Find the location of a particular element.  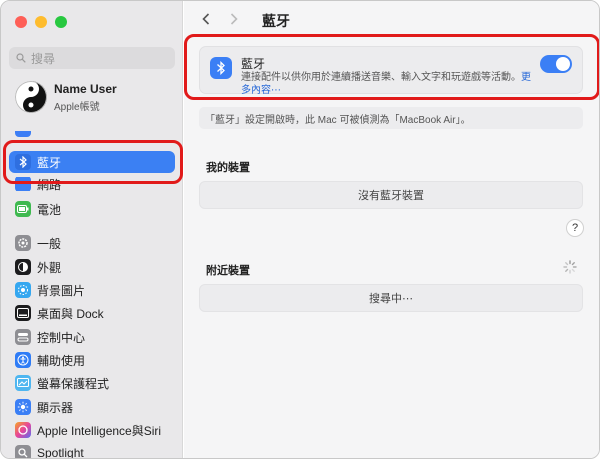

sidebar-item-partial is located at coordinates (23, 134).